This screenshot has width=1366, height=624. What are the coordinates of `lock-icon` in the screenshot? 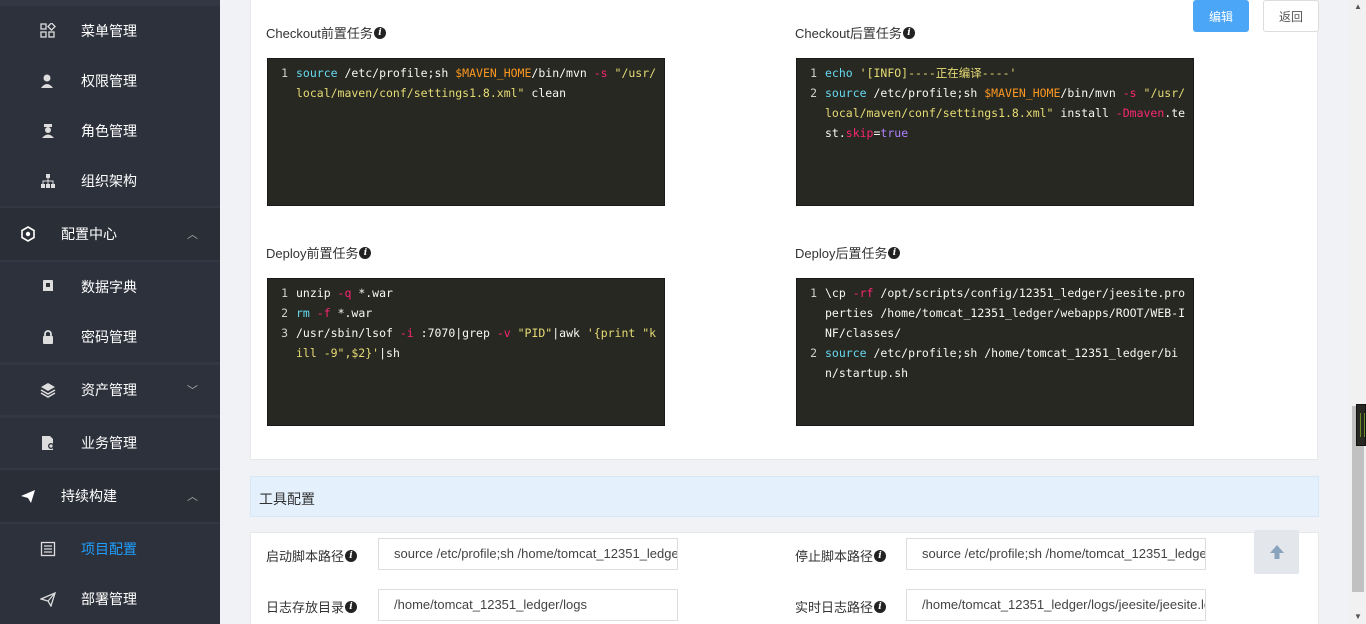 It's located at (48, 337).